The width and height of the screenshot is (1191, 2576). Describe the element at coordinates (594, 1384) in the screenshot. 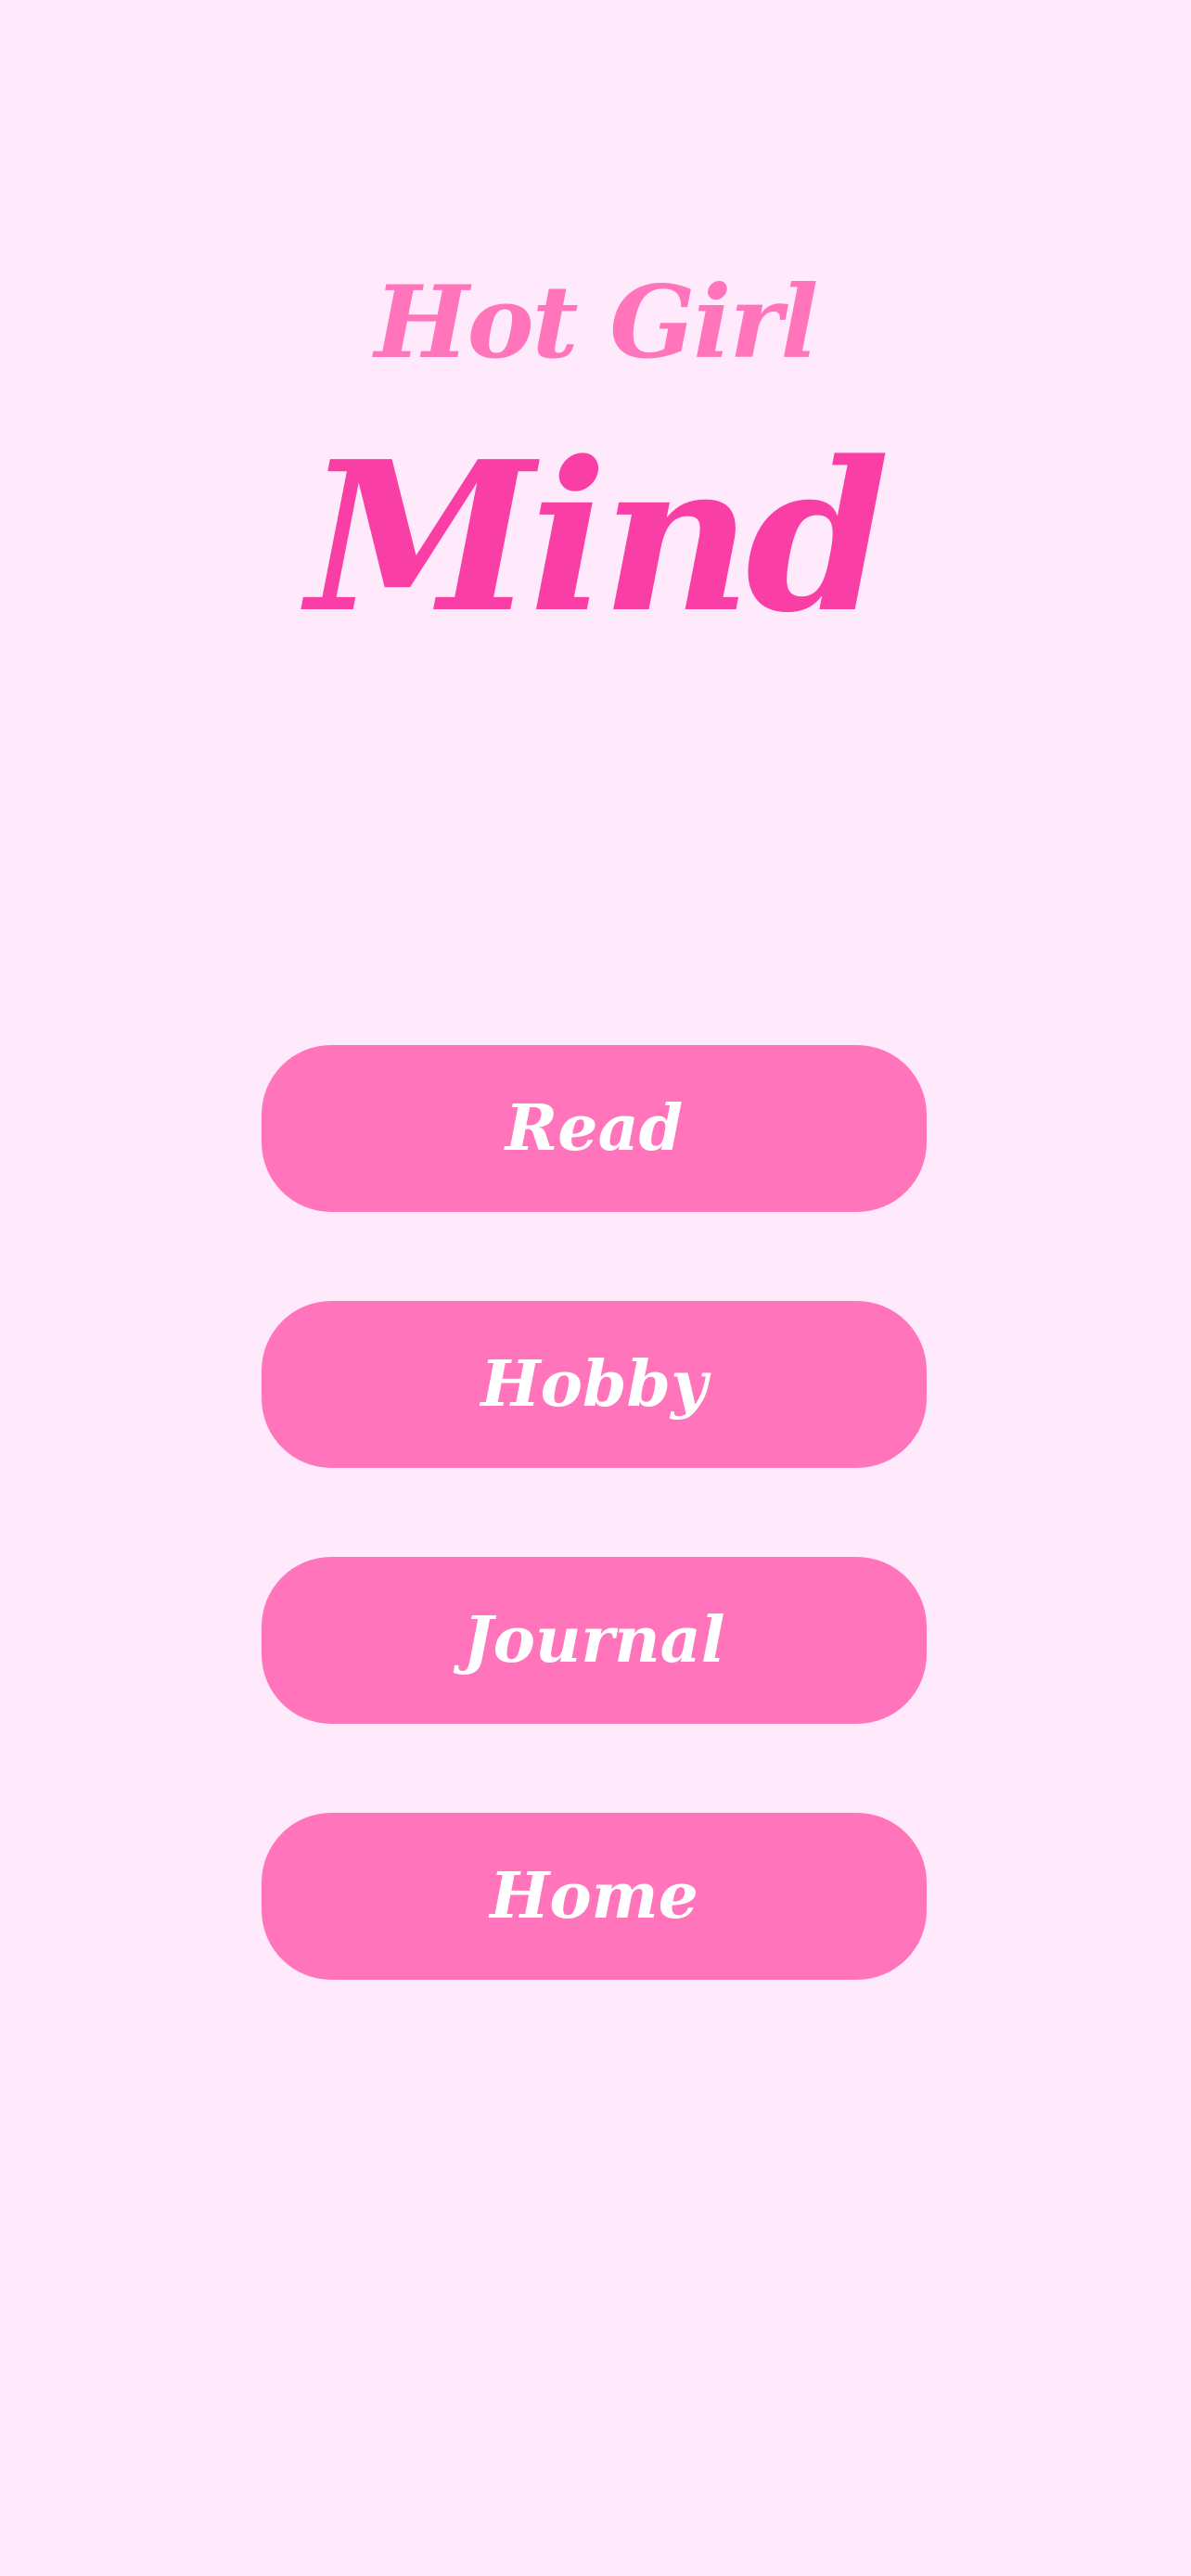

I see `hobby-button: Hobby` at that location.